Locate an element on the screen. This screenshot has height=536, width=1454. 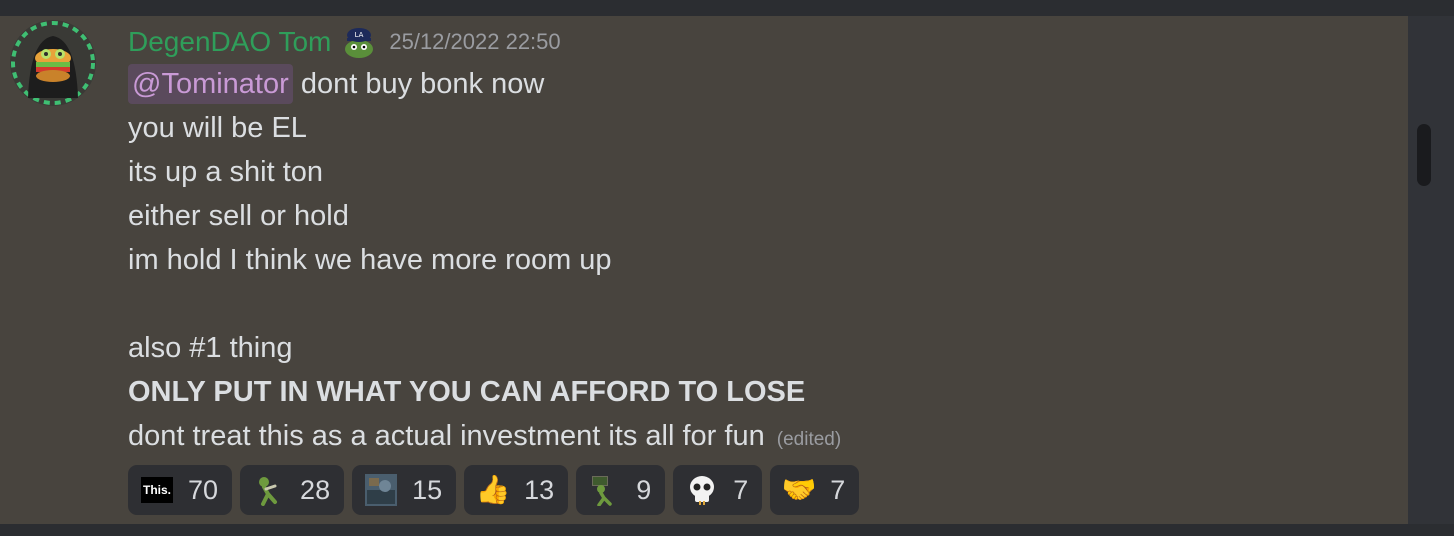
reaction-bar: This. 70 28 15 👍 13 9 7 🤝 7 is located at coordinates (494, 490).